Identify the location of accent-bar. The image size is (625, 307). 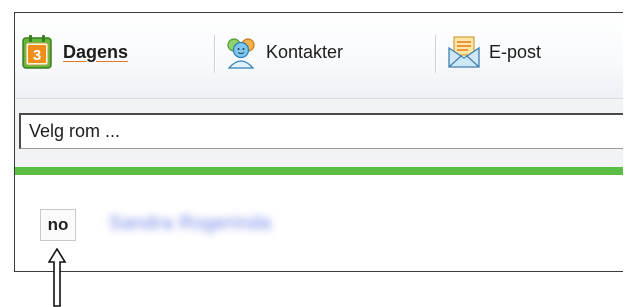
(319, 171).